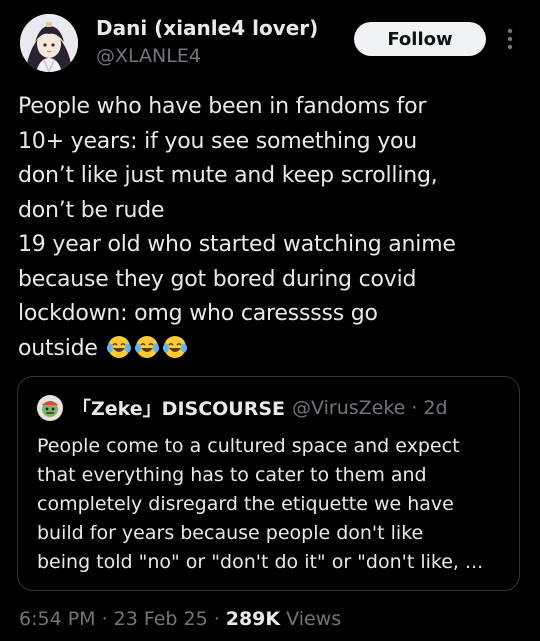 The width and height of the screenshot is (540, 641). I want to click on author-info: Dani (xianle4 lover) @XLANLE4, so click(207, 42).